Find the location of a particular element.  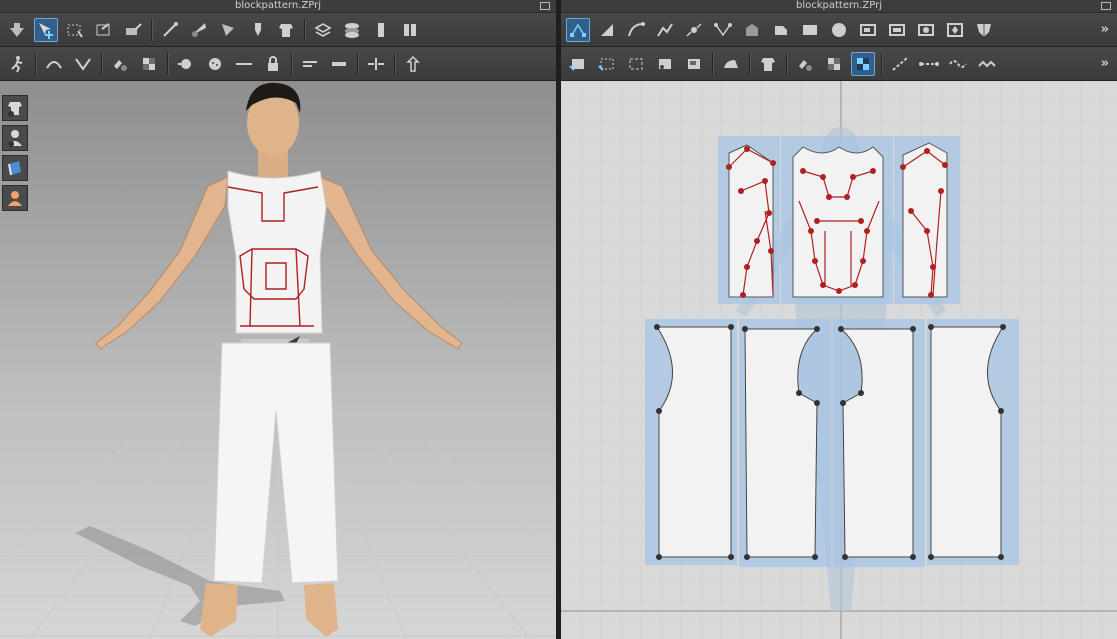

upper-pattern-group is located at coordinates (839, 220).